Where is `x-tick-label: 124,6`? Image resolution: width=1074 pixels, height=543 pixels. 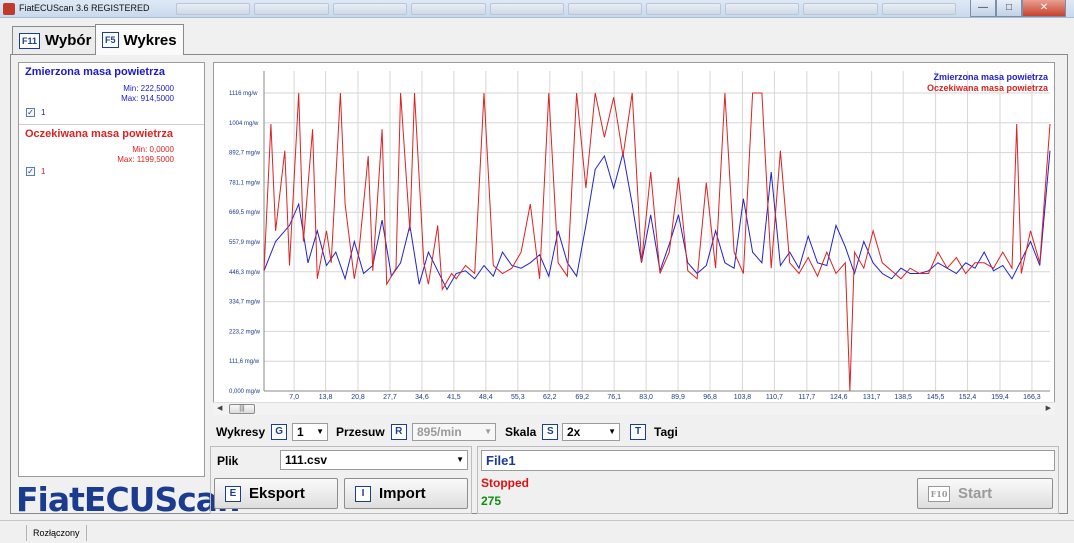
x-tick-label: 124,6 is located at coordinates (839, 397).